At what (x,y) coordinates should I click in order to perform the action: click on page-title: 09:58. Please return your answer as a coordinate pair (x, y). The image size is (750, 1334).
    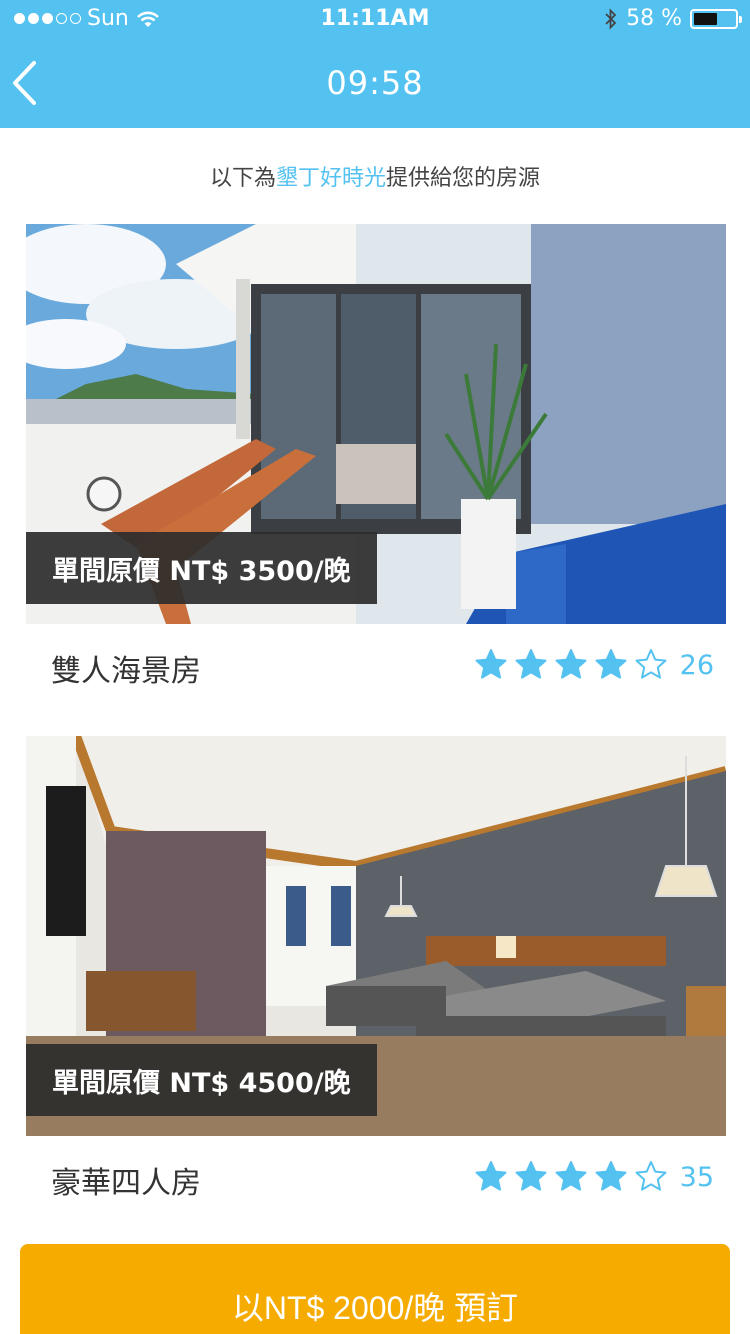
    Looking at the image, I should click on (375, 83).